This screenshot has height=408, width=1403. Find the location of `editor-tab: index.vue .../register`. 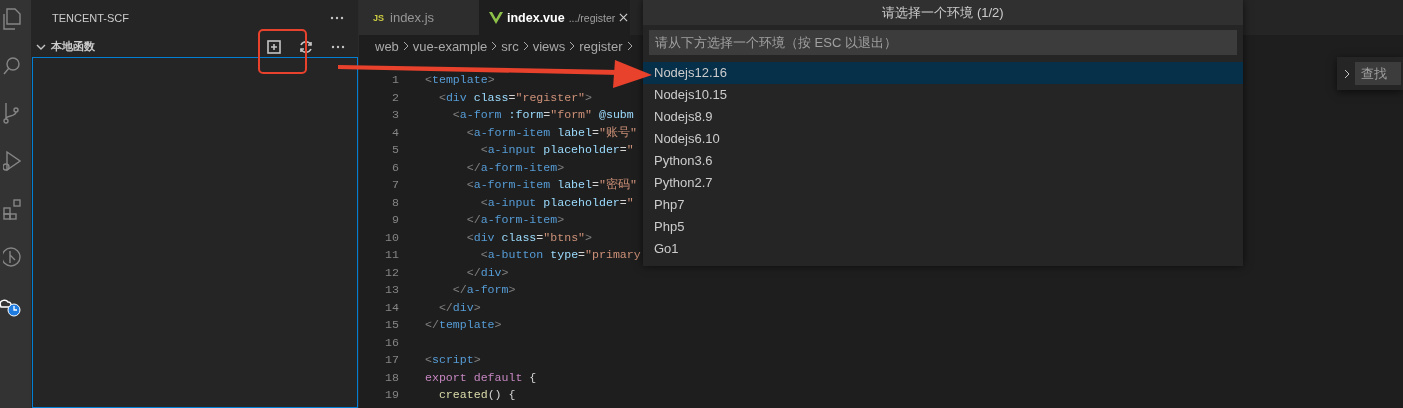

editor-tab: index.vue .../register is located at coordinates (555, 17).